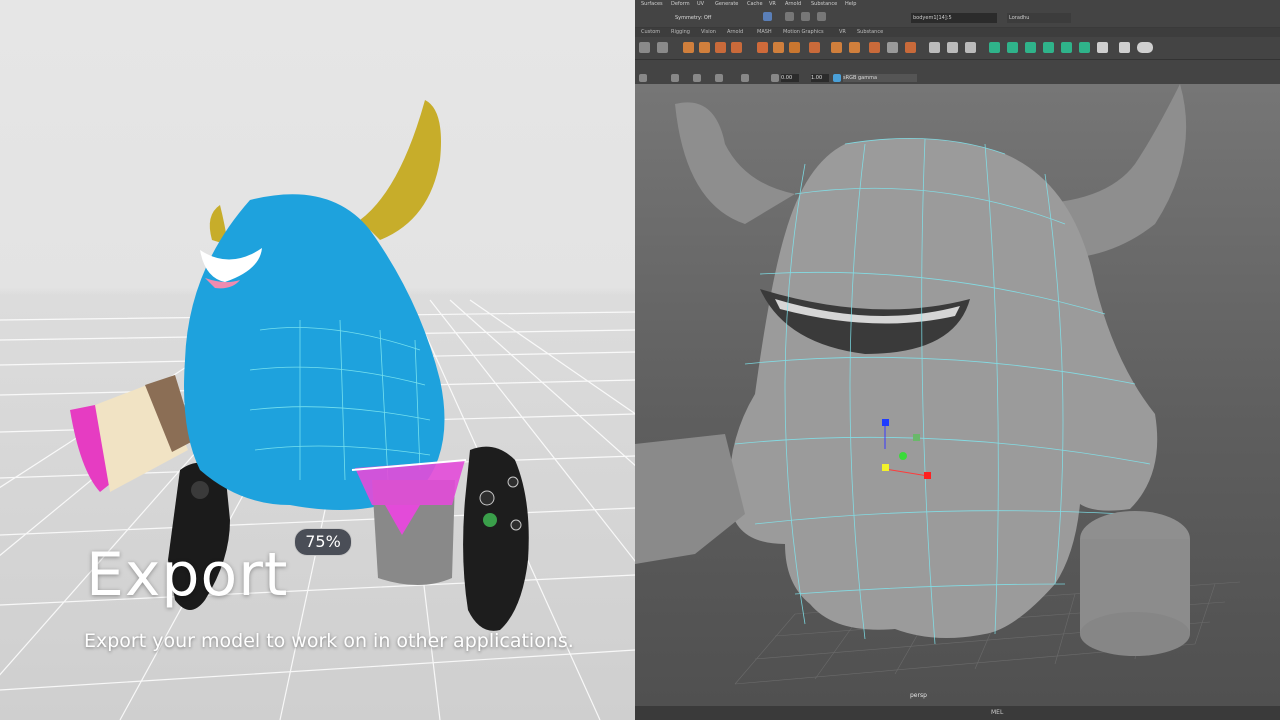 This screenshot has width=1280, height=720. I want to click on shelf-bridge-icon, so click(854, 47).